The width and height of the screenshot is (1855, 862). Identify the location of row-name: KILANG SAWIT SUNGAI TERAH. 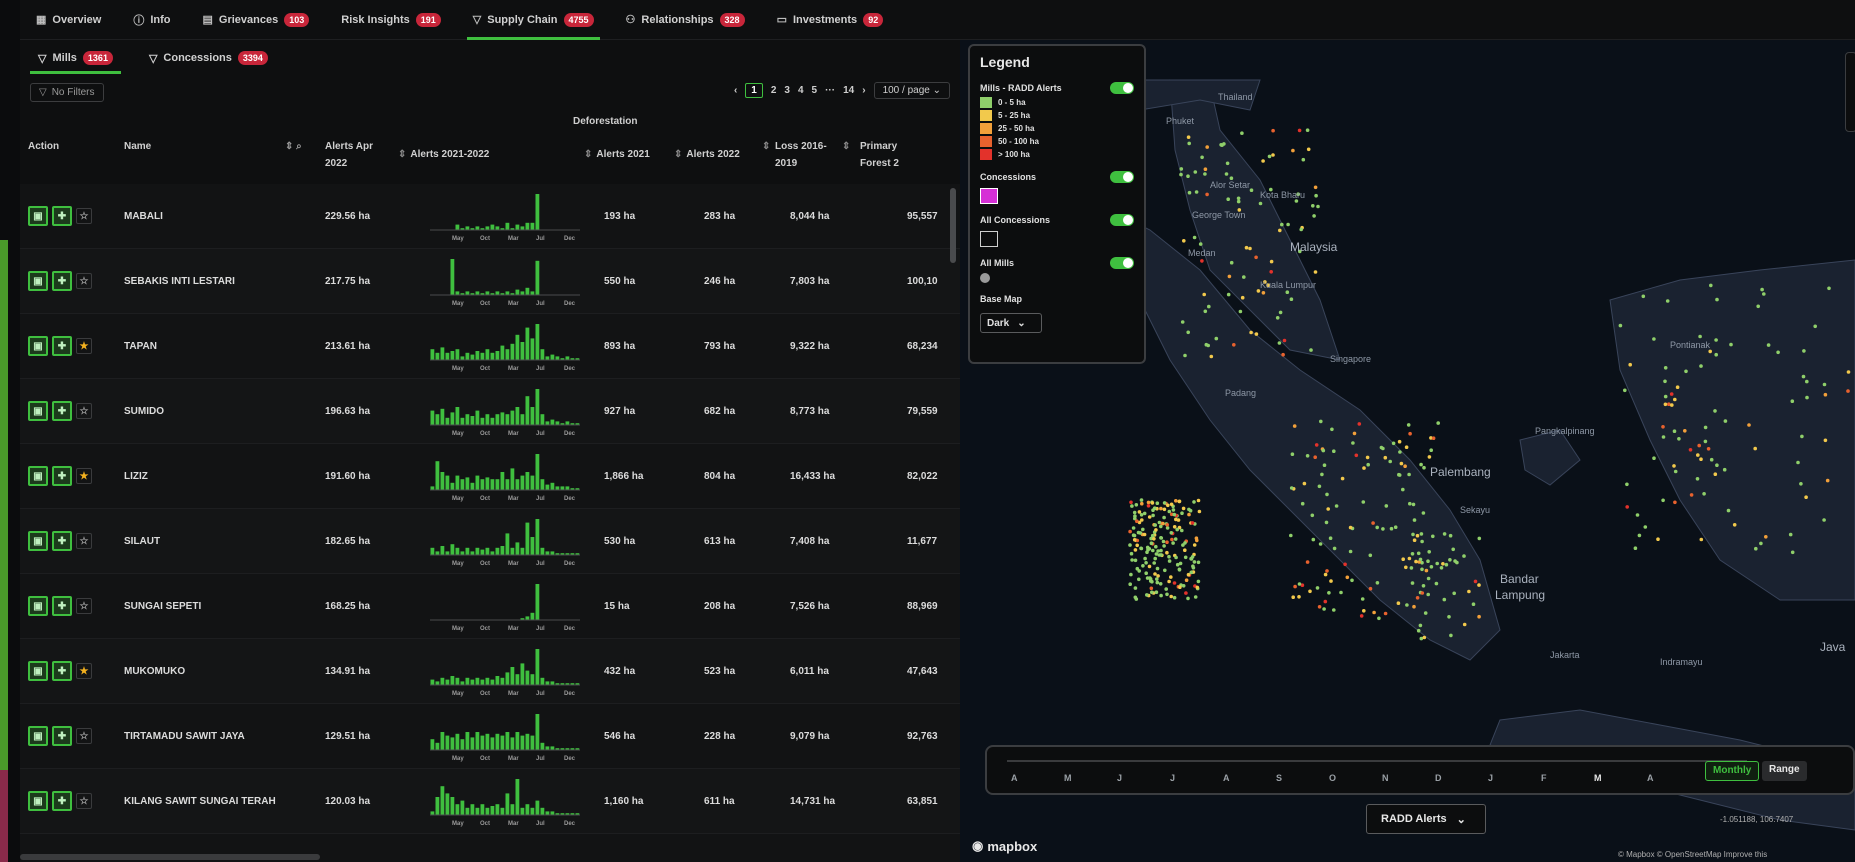
(200, 801).